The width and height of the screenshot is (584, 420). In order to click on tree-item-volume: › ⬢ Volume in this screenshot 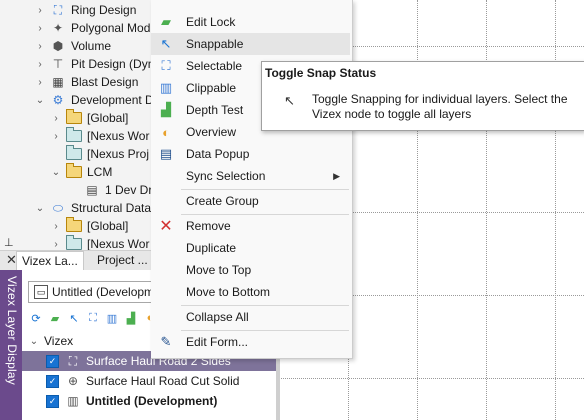, I will do `click(72, 46)`.